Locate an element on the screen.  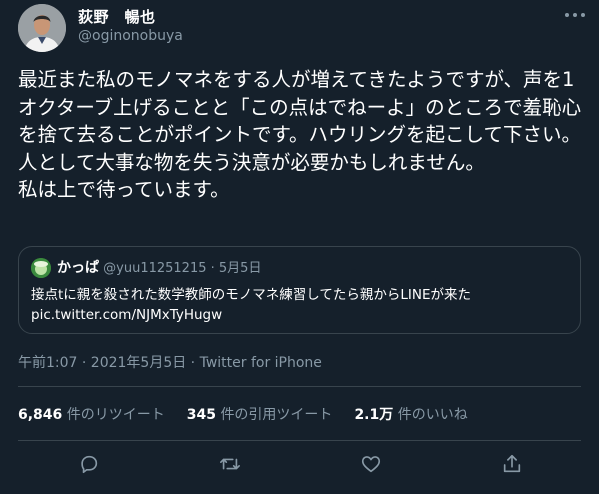
quoted-name: かっぱ is located at coordinates (78, 268).